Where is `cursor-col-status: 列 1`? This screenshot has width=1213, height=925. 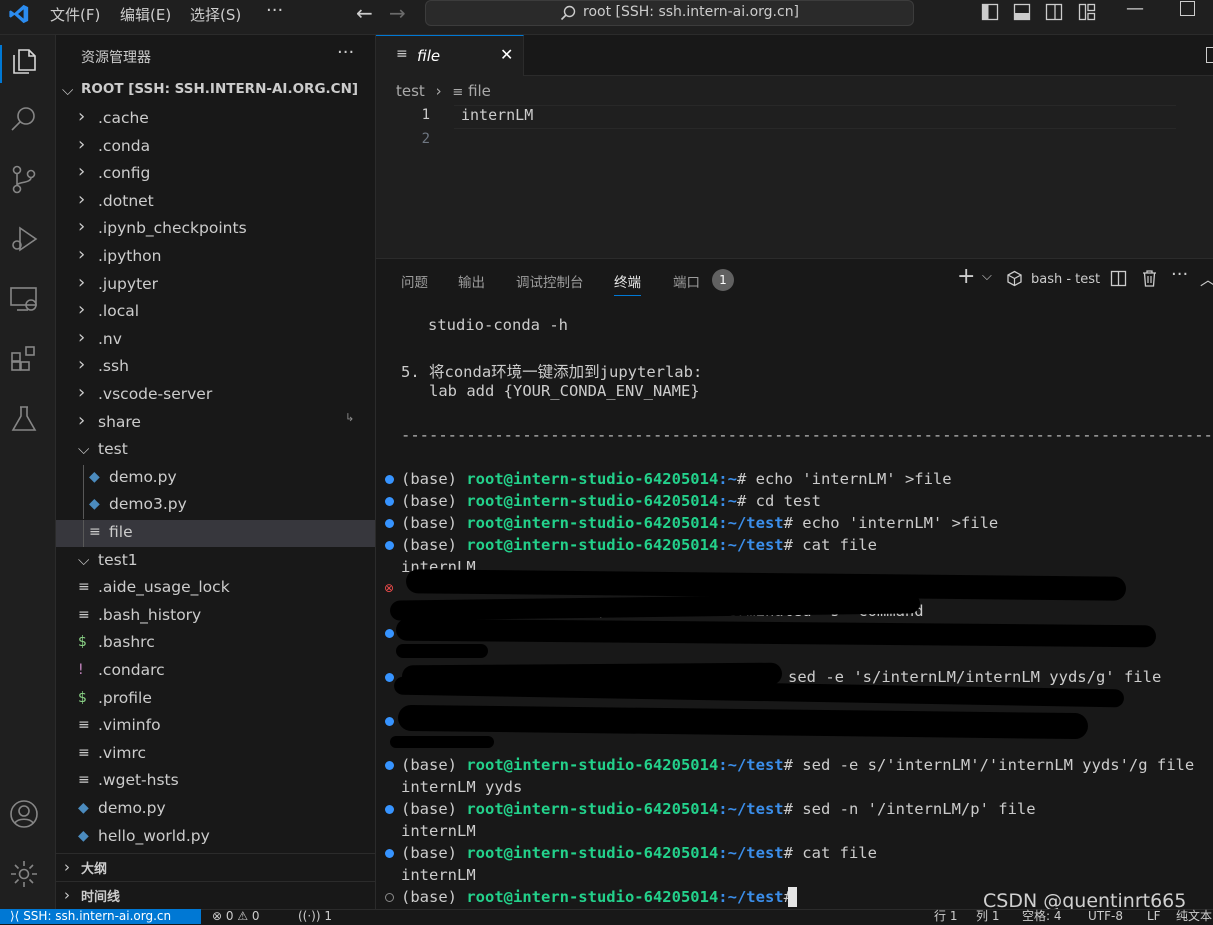 cursor-col-status: 列 1 is located at coordinates (987, 916).